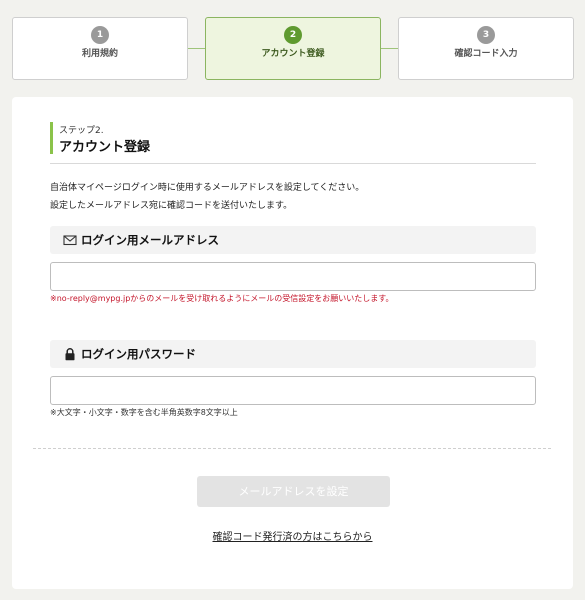 The width and height of the screenshot is (585, 600). I want to click on progress-stepper: 1 利用規約 2 アカウント登録 3 確認コード入力, so click(293, 40).